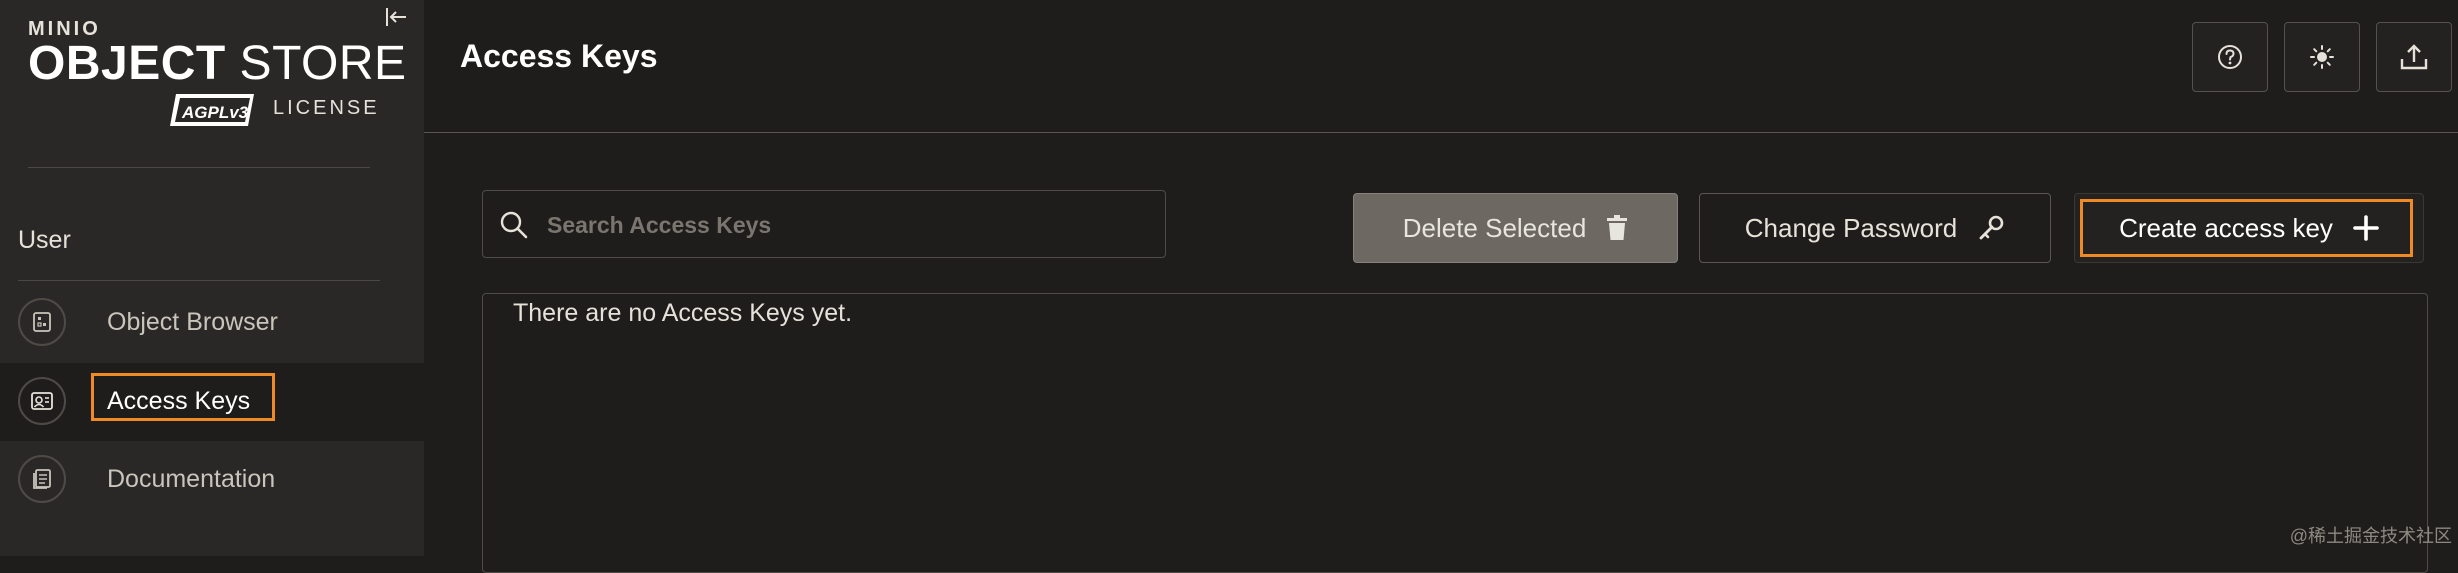 Image resolution: width=2458 pixels, height=573 pixels. Describe the element at coordinates (1617, 227) in the screenshot. I see `trash-icon` at that location.